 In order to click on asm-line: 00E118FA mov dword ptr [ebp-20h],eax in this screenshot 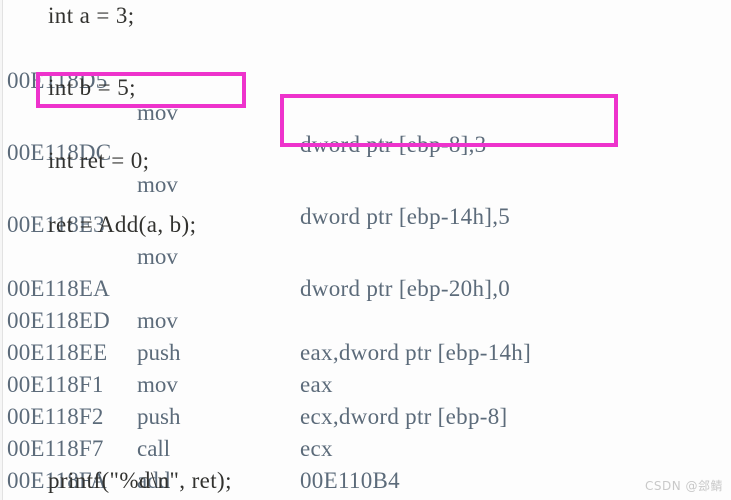, I will do `click(365, 463)`.